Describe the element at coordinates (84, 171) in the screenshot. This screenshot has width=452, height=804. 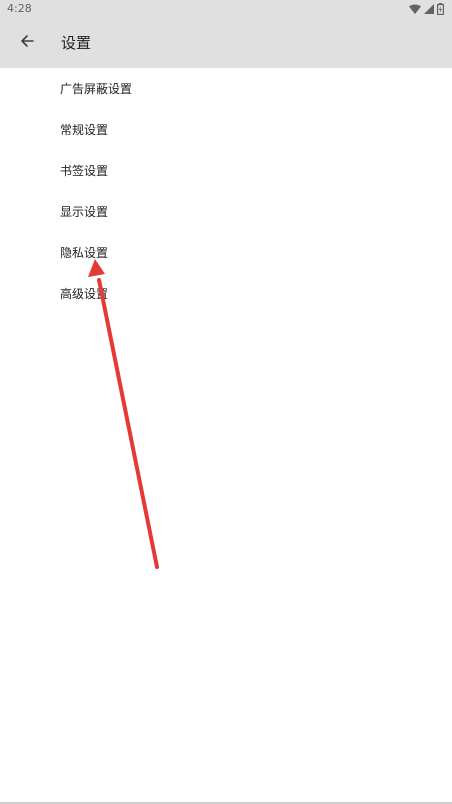
I see `settings-item-label: 书签设置` at that location.